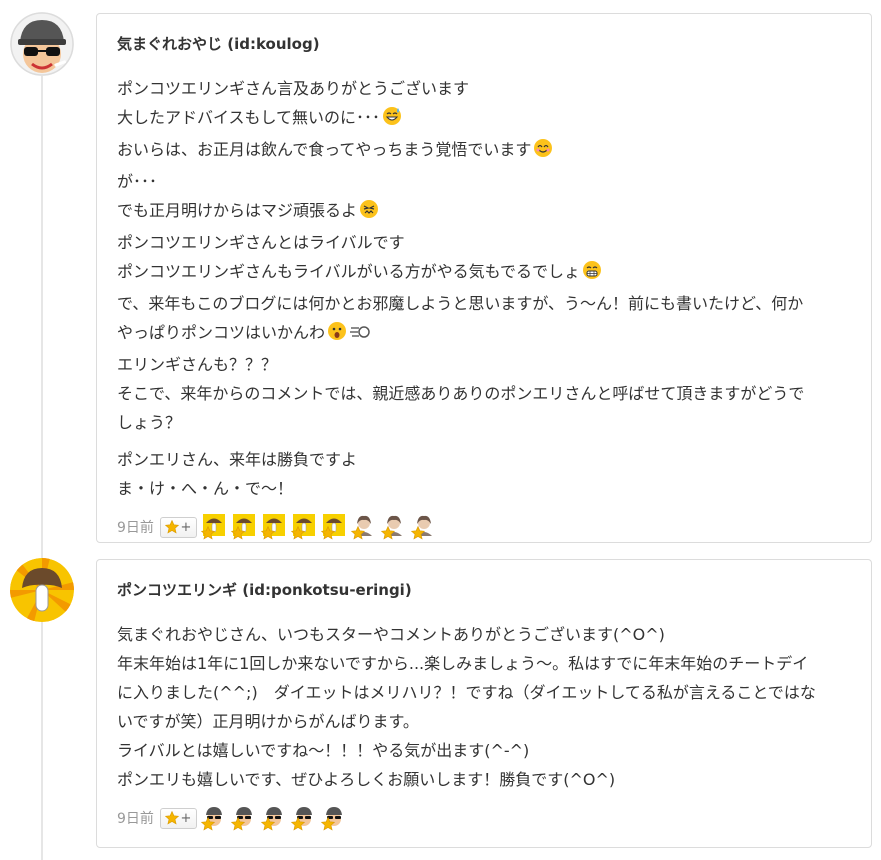  Describe the element at coordinates (149, 422) in the screenshot. I see `comment-line: しょう？` at that location.